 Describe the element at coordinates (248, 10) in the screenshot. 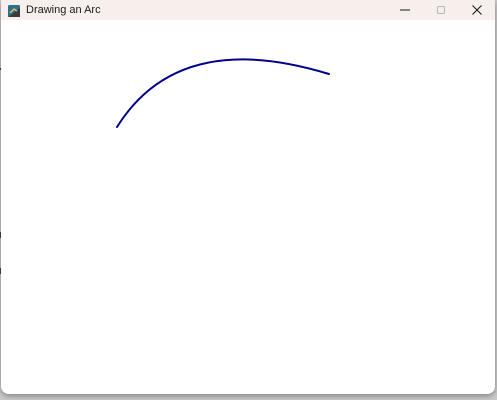

I see `title-bar: Drawing an Arc` at that location.